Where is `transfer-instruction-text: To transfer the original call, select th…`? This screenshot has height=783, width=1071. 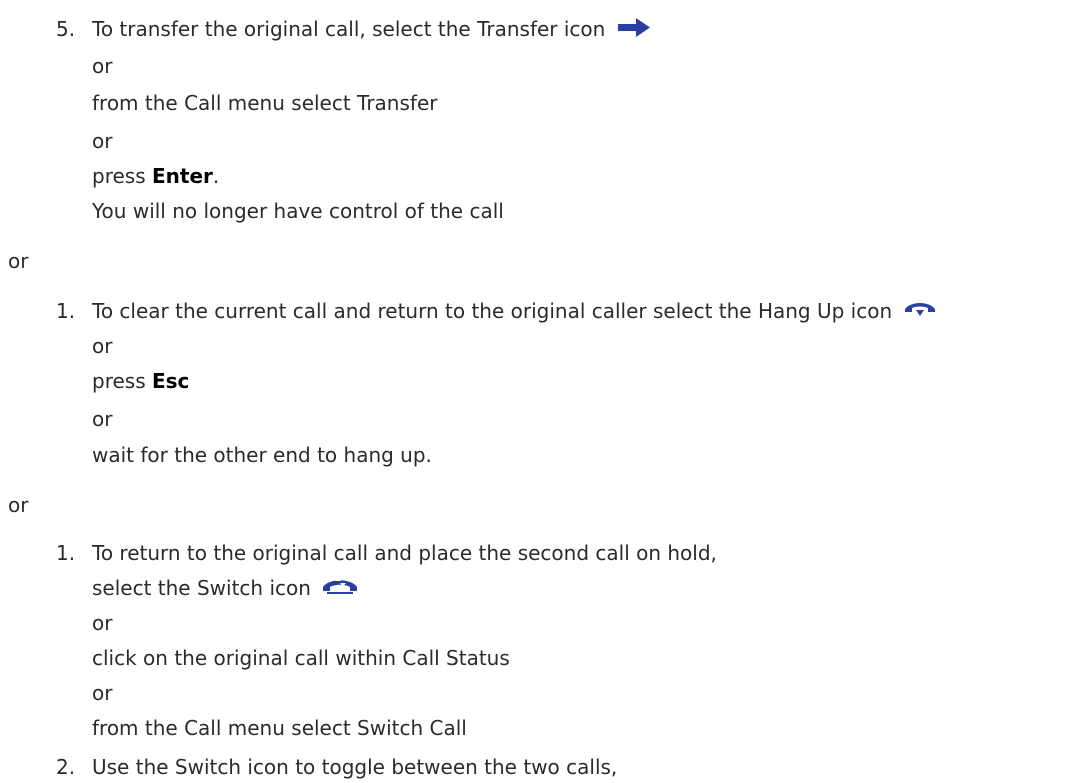
transfer-instruction-text: To transfer the original call, select th… is located at coordinates (349, 29).